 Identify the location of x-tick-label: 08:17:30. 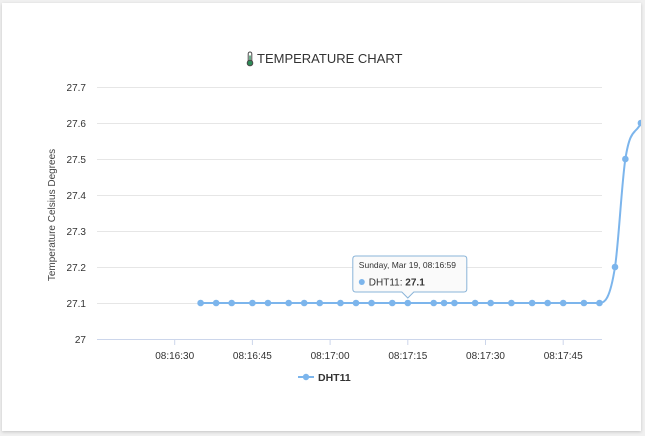
(485, 356).